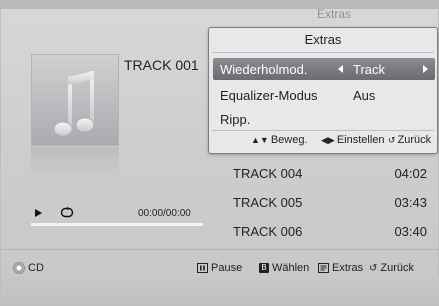 This screenshot has width=439, height=306. What do you see at coordinates (324, 69) in the screenshot?
I see `menu-item-repeat-mode: Wiederholmod. Track` at bounding box center [324, 69].